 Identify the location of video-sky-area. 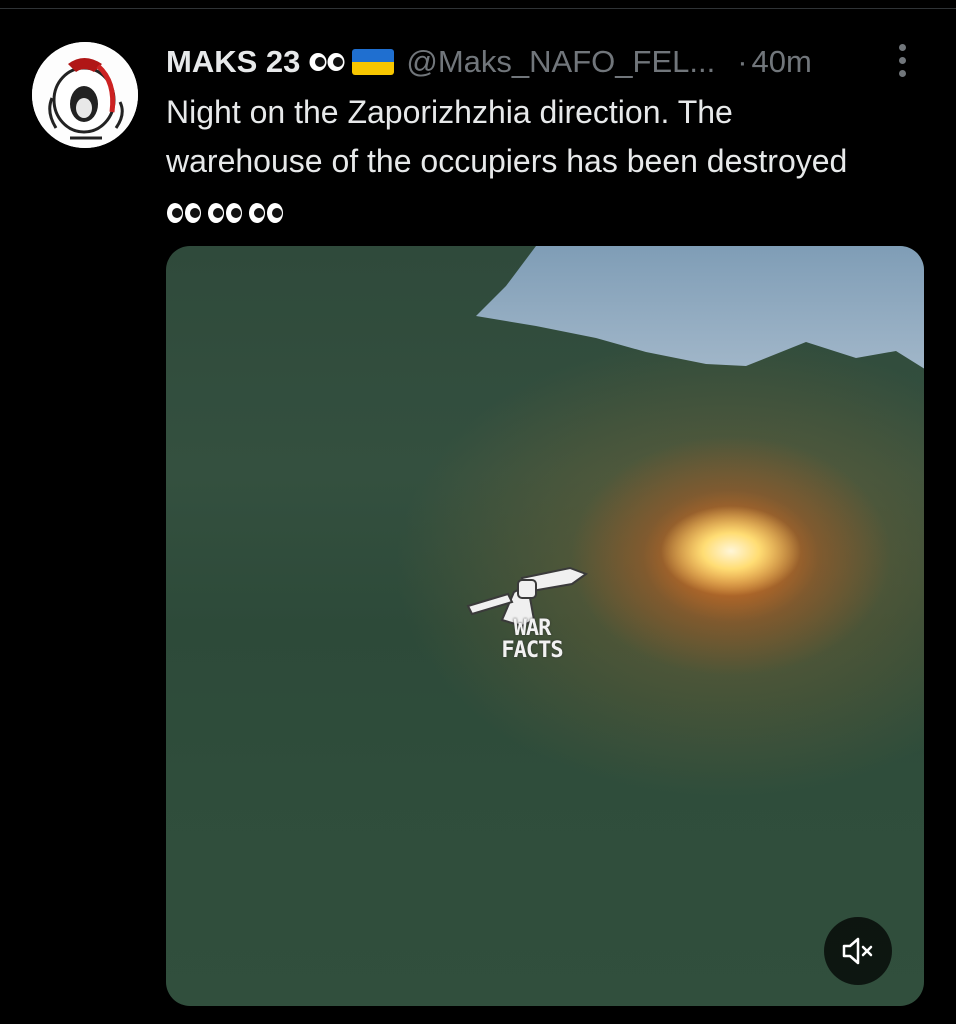
(700, 311).